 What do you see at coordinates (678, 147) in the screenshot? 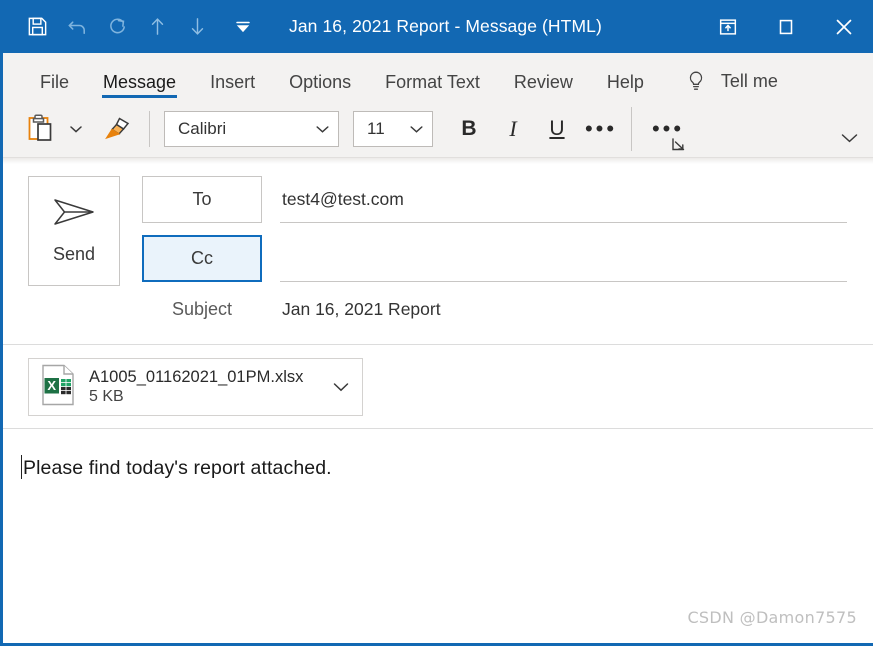
I see `font-dialog-launcher-icon` at bounding box center [678, 147].